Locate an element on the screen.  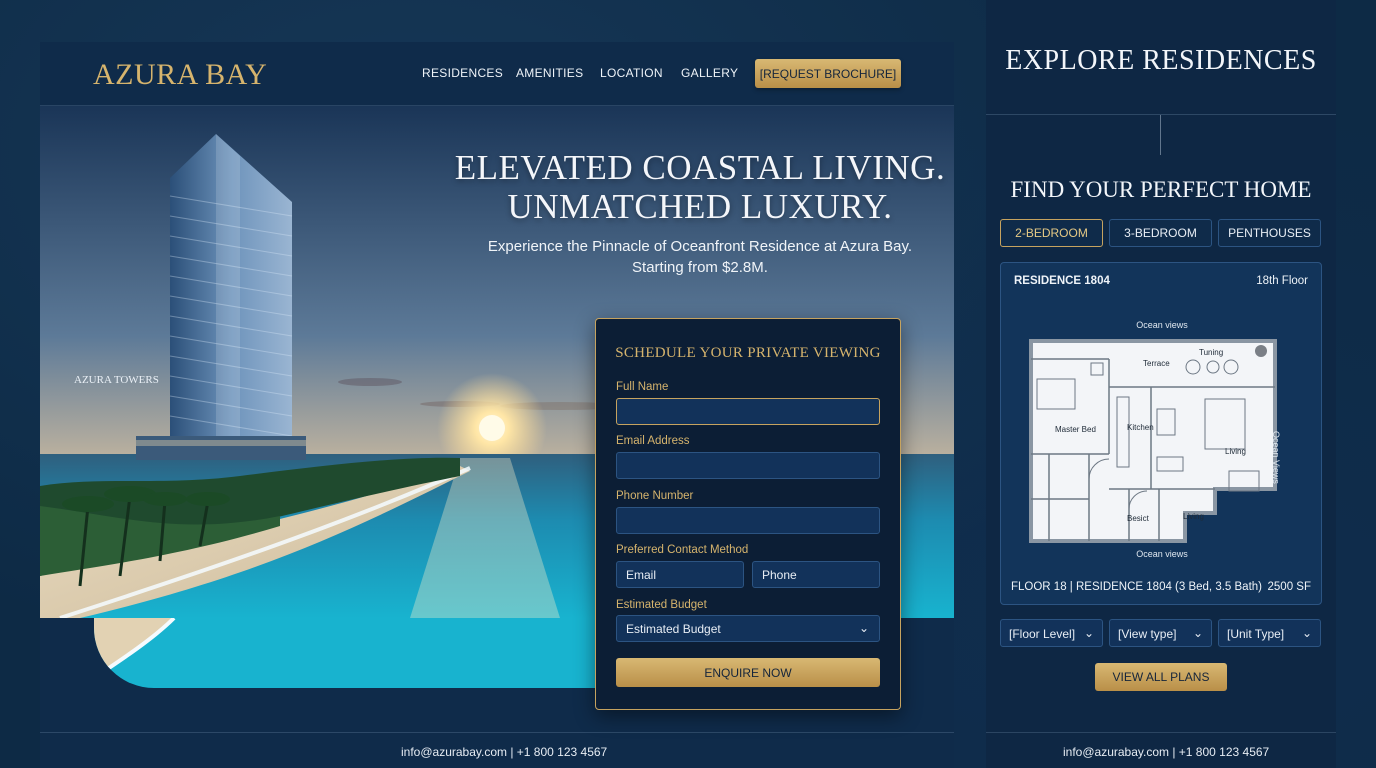
filter-unit-type: [Unit Type] ⌄ is located at coordinates (1269, 633).